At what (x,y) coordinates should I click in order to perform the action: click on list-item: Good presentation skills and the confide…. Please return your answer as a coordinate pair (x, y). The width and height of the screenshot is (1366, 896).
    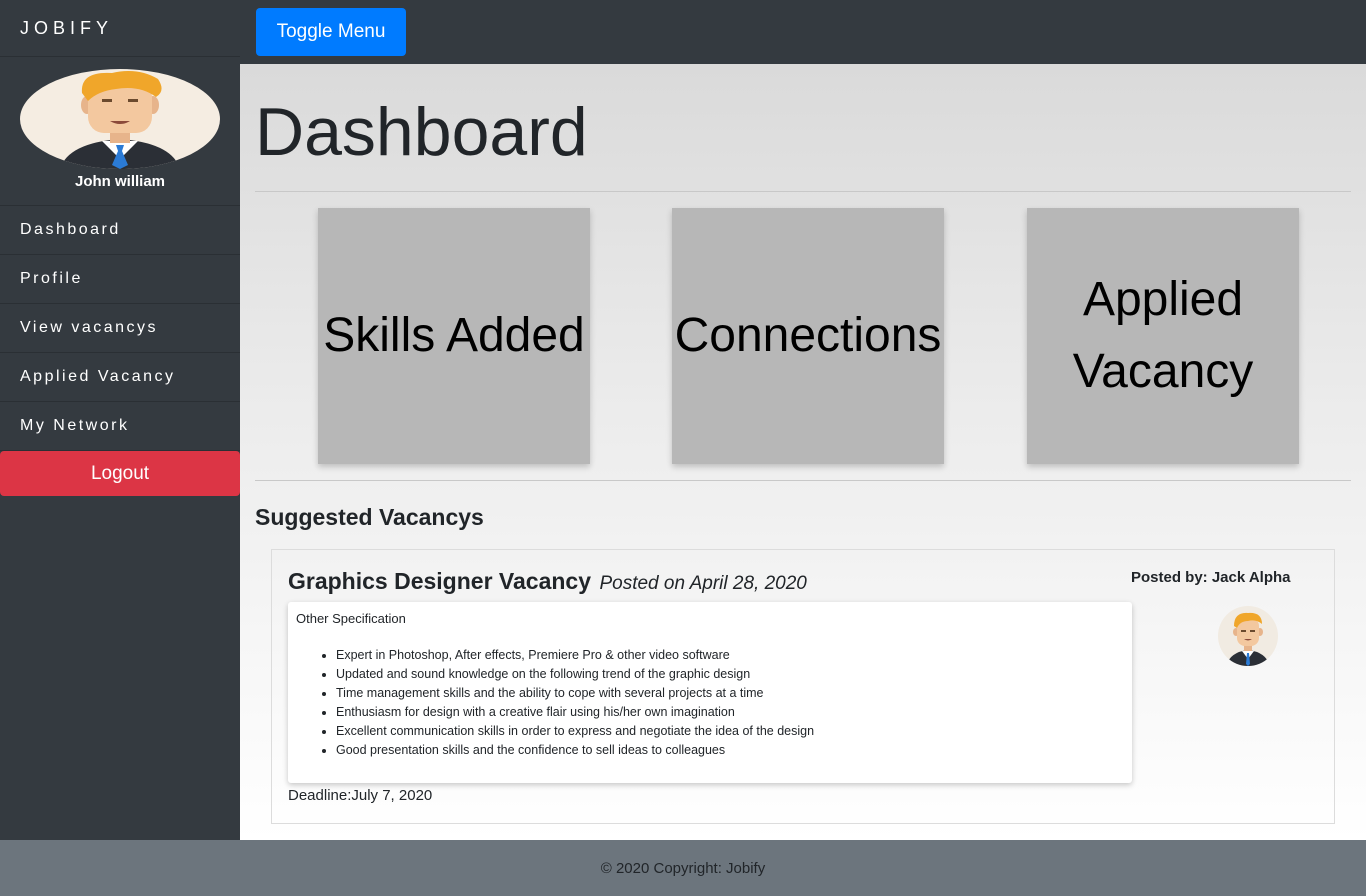
    Looking at the image, I should click on (575, 750).